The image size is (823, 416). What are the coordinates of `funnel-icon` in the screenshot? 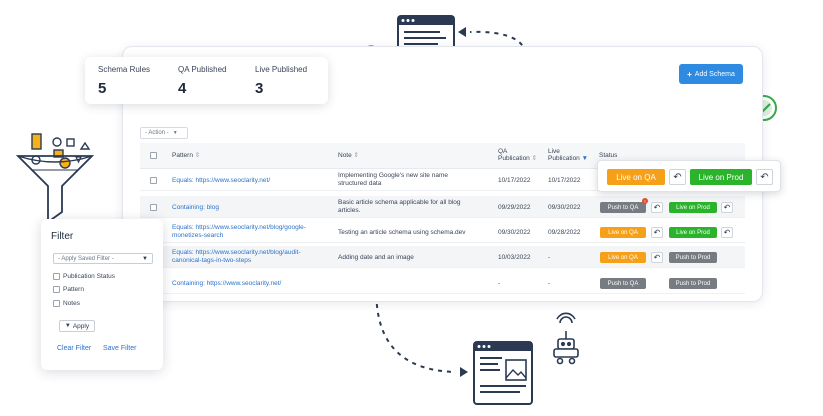 It's located at (55, 178).